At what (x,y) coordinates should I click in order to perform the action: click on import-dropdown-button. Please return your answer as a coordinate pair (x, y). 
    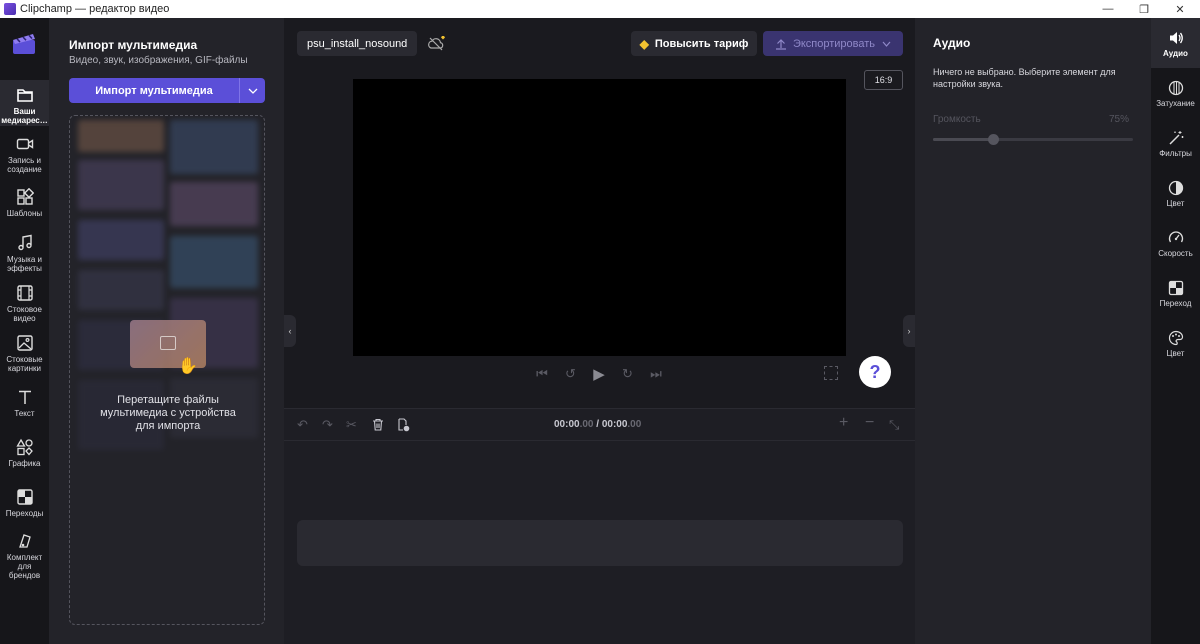
    Looking at the image, I should click on (252, 90).